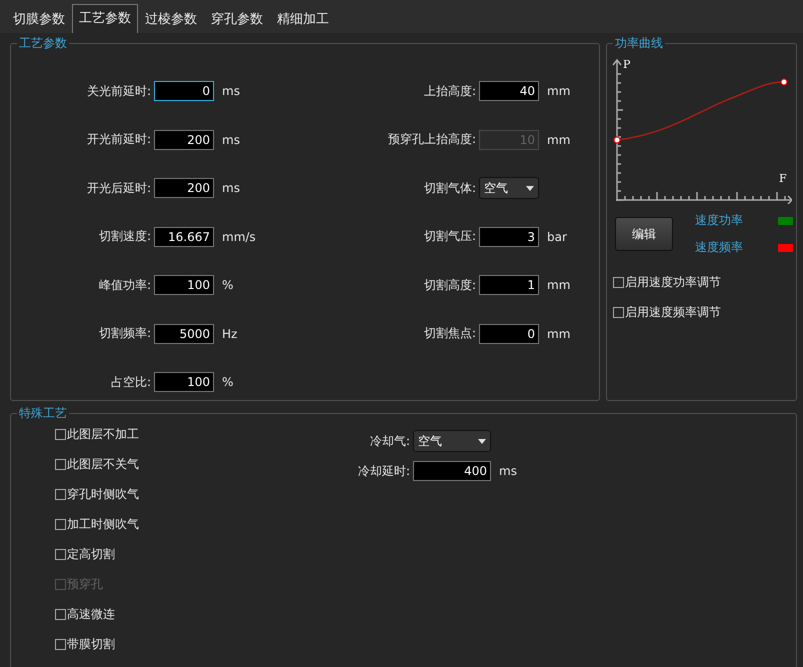 Image resolution: width=803 pixels, height=667 pixels. What do you see at coordinates (449, 237) in the screenshot?
I see `field-label: 切割气压:` at bounding box center [449, 237].